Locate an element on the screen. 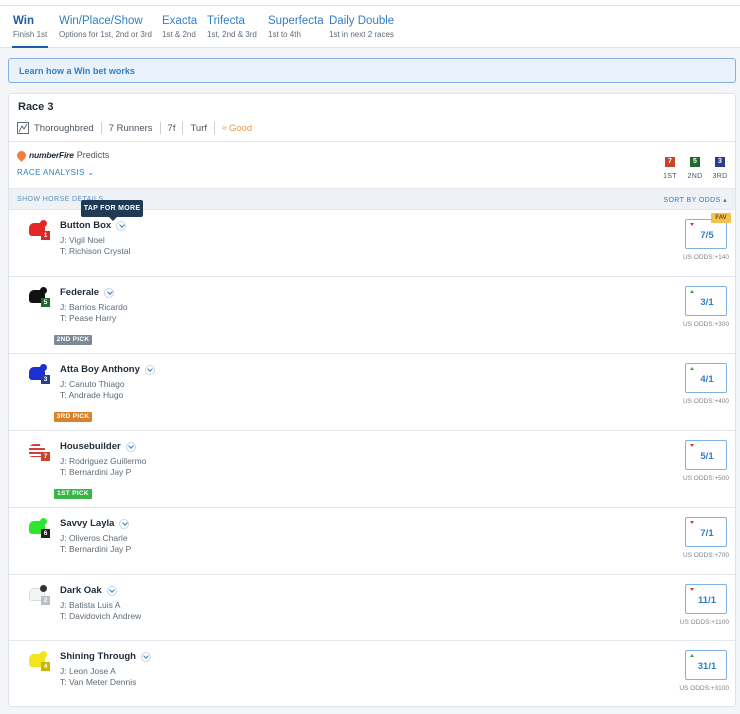 The image size is (740, 714). horse-name-text: Shining Through is located at coordinates (98, 656).